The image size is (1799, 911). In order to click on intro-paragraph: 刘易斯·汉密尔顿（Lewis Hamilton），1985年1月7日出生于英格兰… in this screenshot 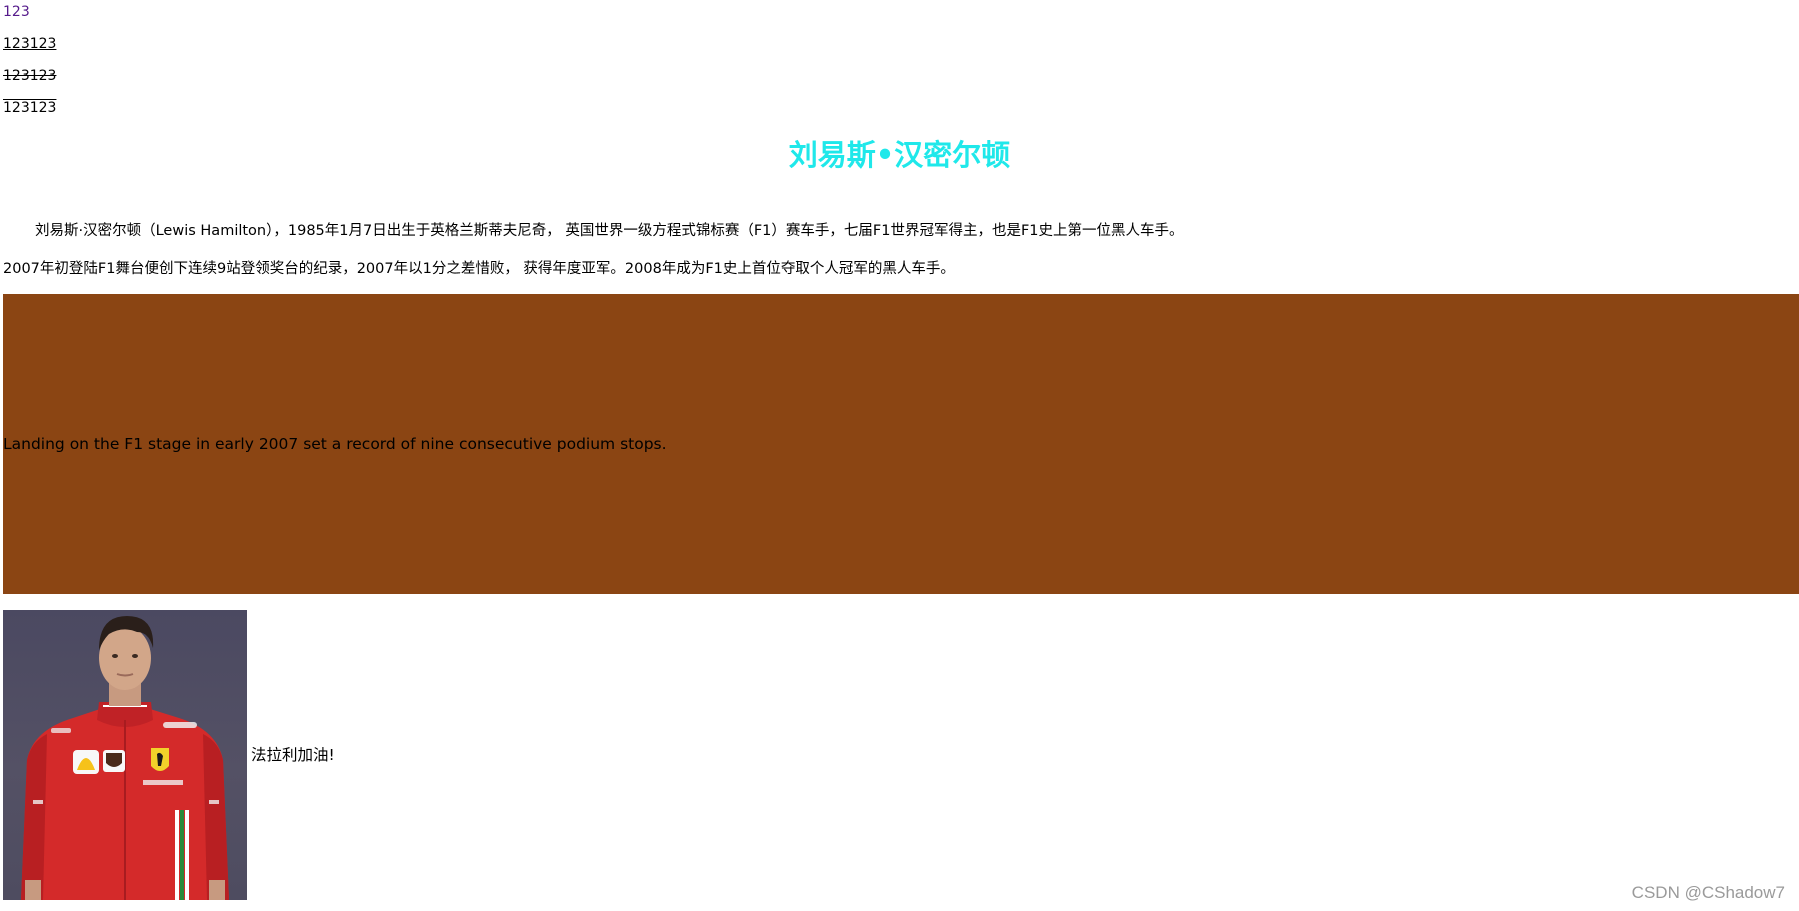, I will do `click(609, 231)`.